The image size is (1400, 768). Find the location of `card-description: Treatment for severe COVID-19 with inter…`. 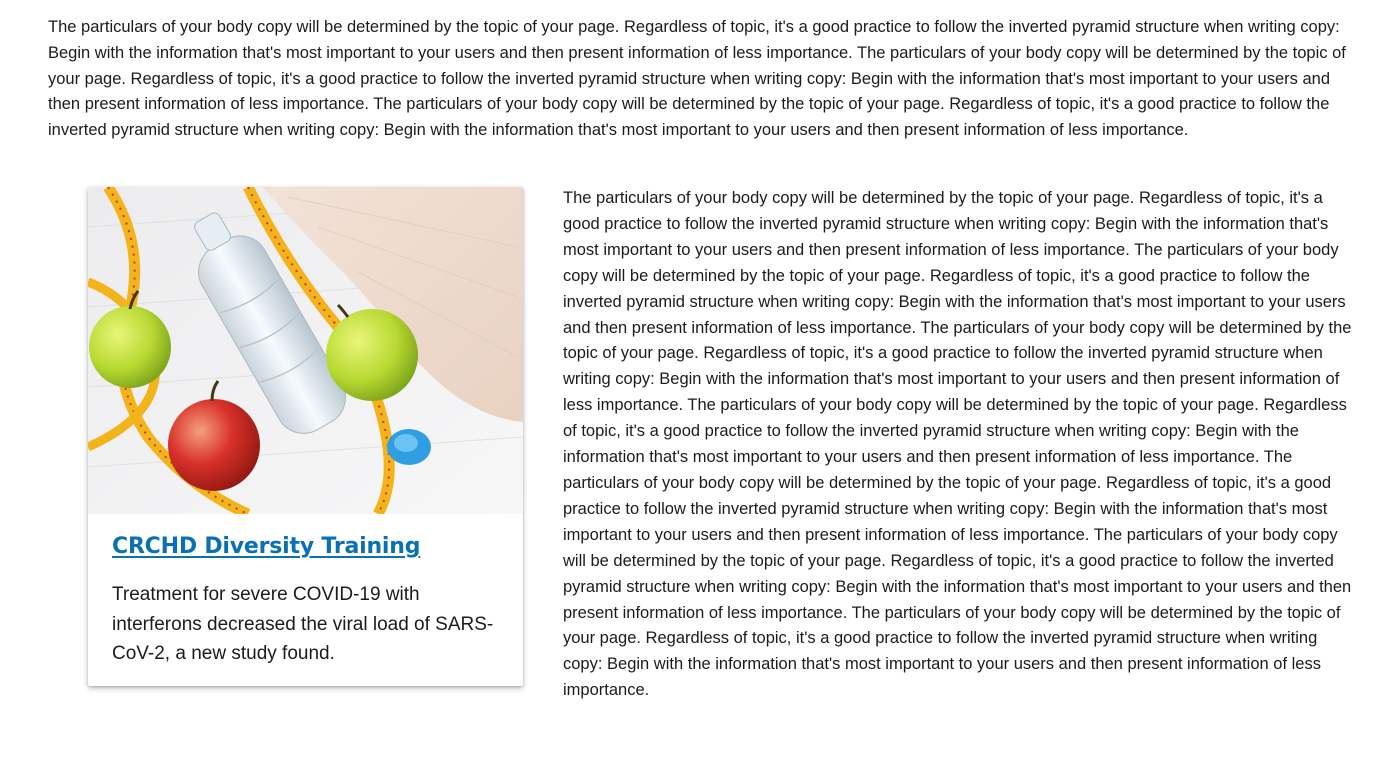

card-description: Treatment for severe COVID-19 with inter… is located at coordinates (303, 624).